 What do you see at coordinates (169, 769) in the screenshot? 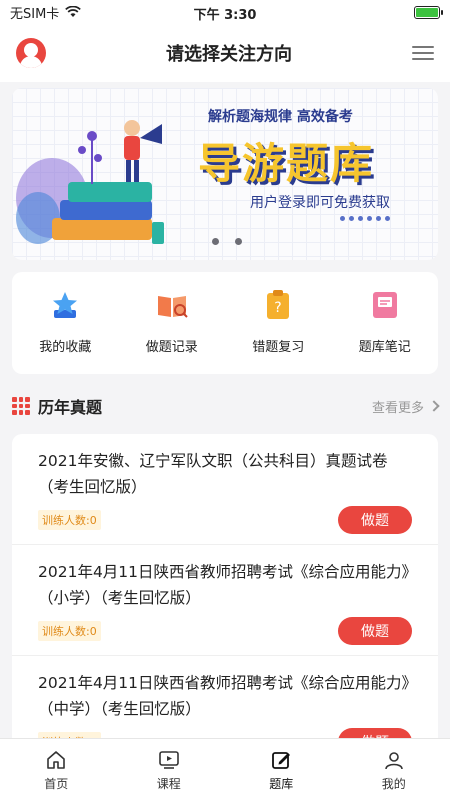
I see `tab-courses: 课程` at bounding box center [169, 769].